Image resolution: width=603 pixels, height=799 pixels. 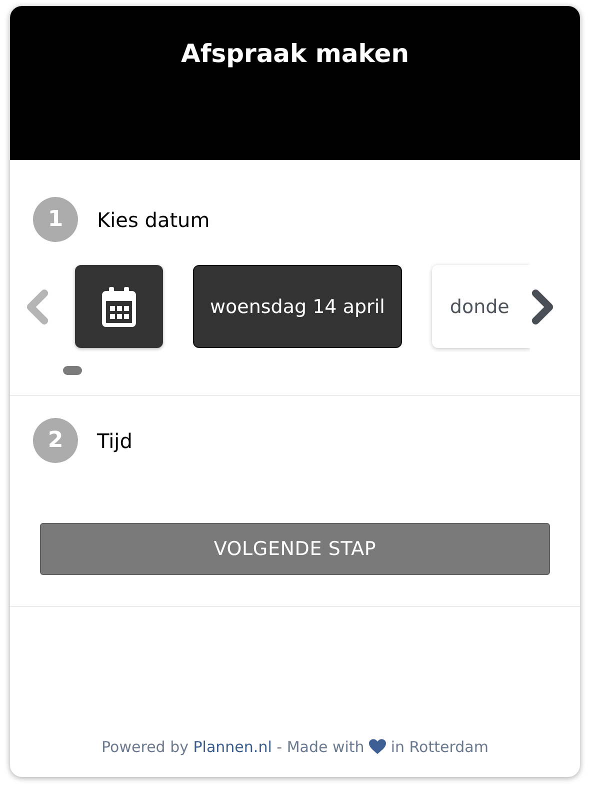 I want to click on footer-text: Powered by Plannen.nl - Made with in Rotterdam, so click(x=295, y=747).